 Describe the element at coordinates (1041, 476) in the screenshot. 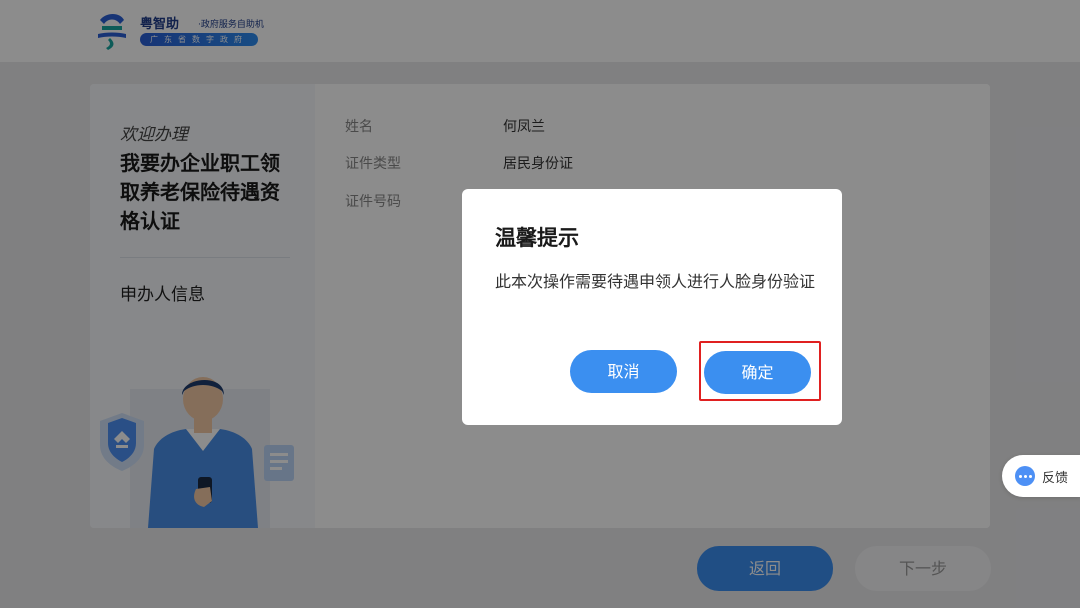

I see `feedback-button: 反馈` at that location.